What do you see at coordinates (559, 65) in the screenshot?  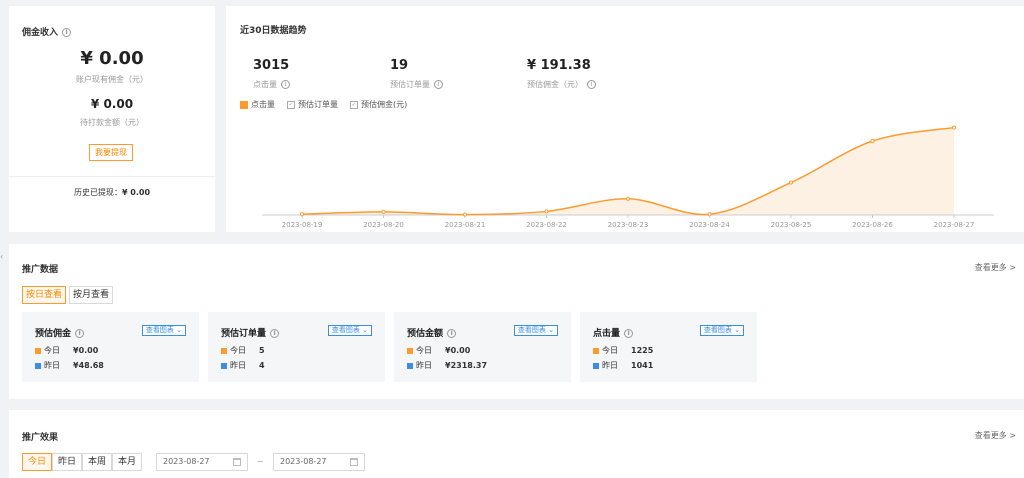 I see `est-commission-value: ¥ 191.38` at bounding box center [559, 65].